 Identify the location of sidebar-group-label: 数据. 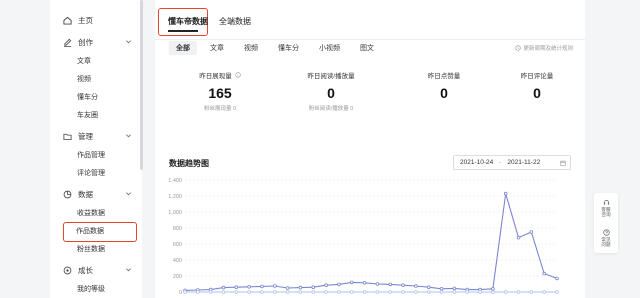
(85, 194).